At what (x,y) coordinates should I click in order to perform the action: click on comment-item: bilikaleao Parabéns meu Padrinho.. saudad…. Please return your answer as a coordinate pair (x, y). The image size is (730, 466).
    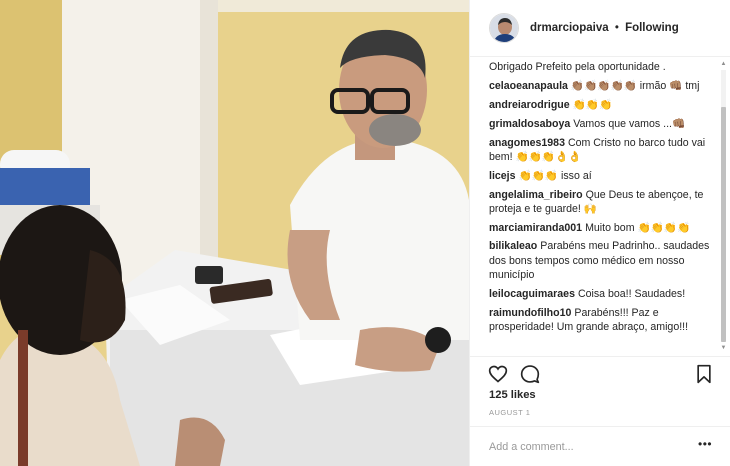
    Looking at the image, I should click on (604, 260).